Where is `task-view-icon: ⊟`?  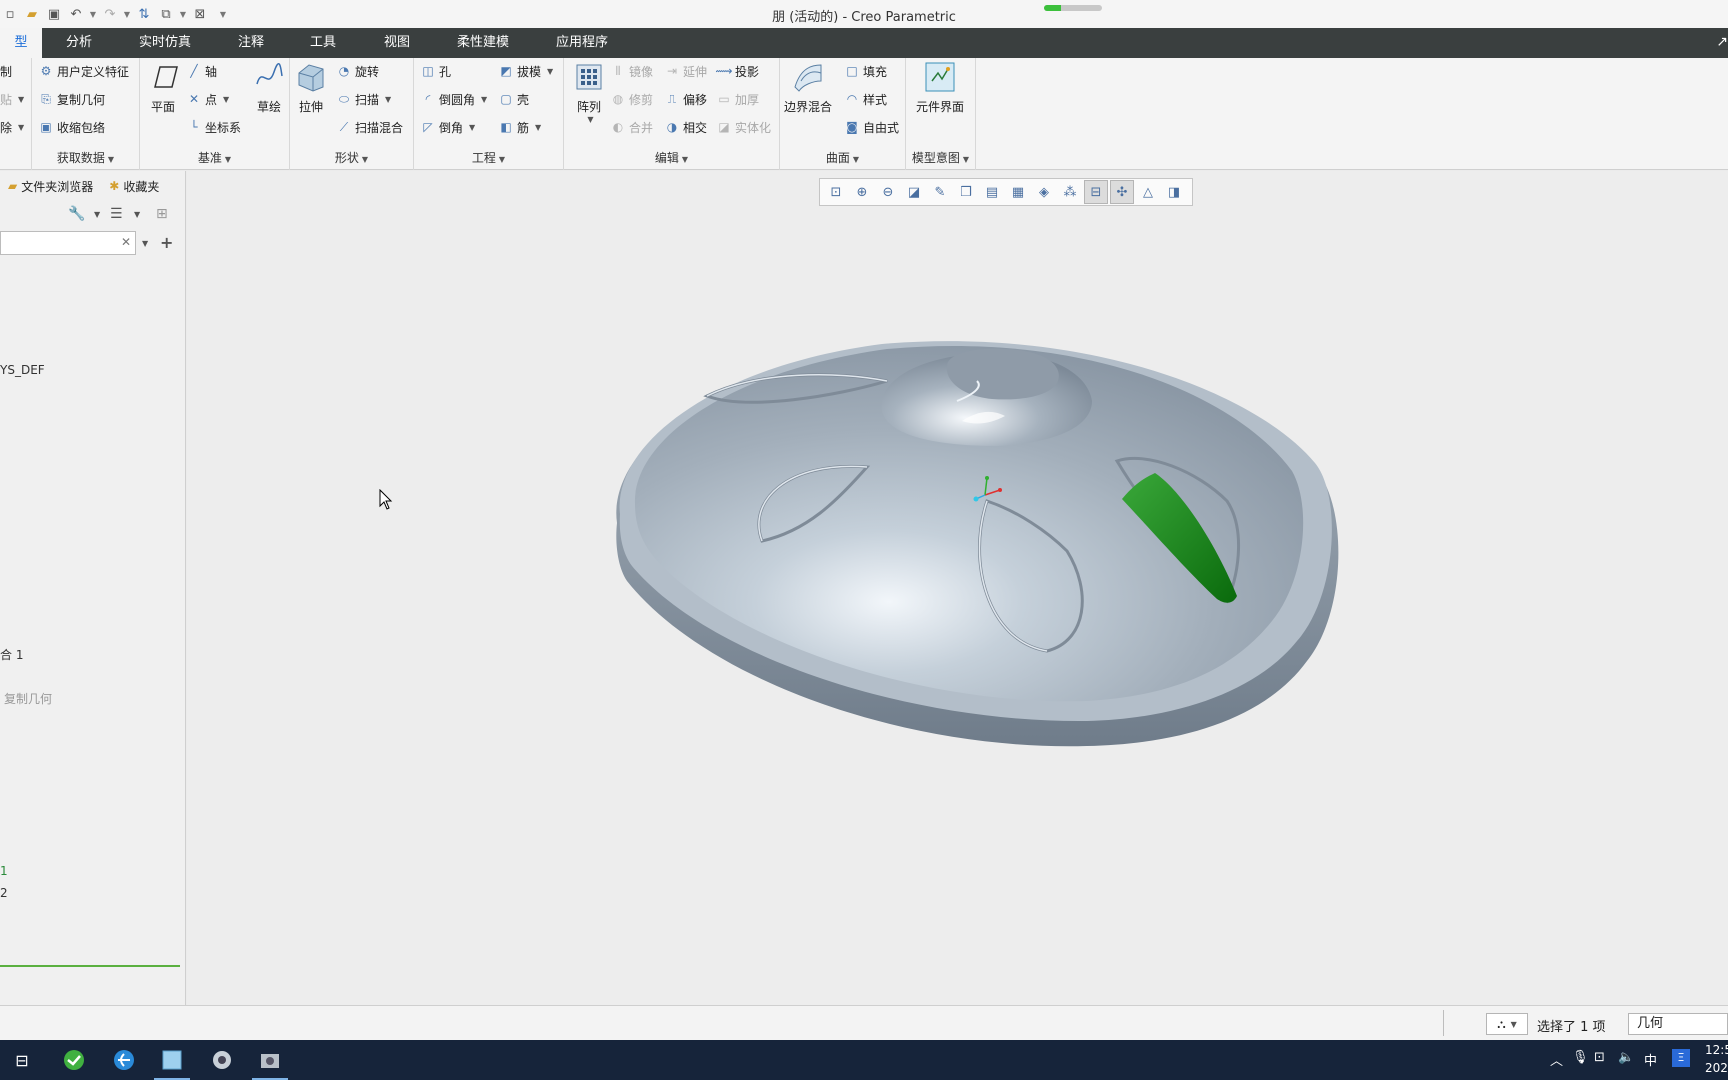 task-view-icon: ⊟ is located at coordinates (22, 1060).